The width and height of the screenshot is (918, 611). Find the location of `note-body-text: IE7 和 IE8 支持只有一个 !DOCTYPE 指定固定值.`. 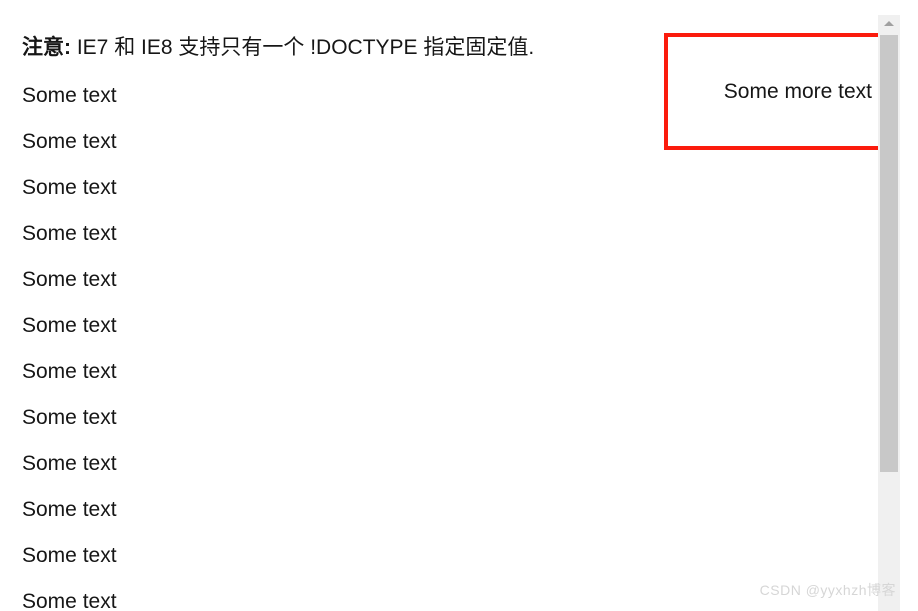

note-body-text: IE7 和 IE8 支持只有一个 !DOCTYPE 指定固定值. is located at coordinates (303, 47).